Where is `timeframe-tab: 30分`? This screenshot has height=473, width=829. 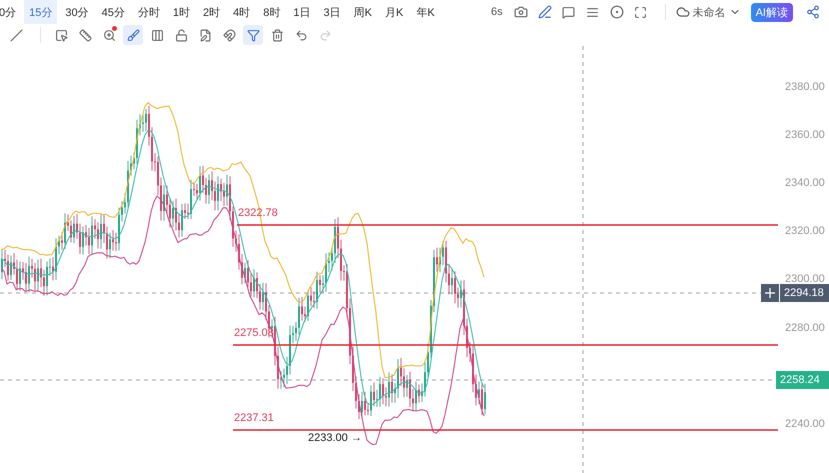 timeframe-tab: 30分 is located at coordinates (77, 12).